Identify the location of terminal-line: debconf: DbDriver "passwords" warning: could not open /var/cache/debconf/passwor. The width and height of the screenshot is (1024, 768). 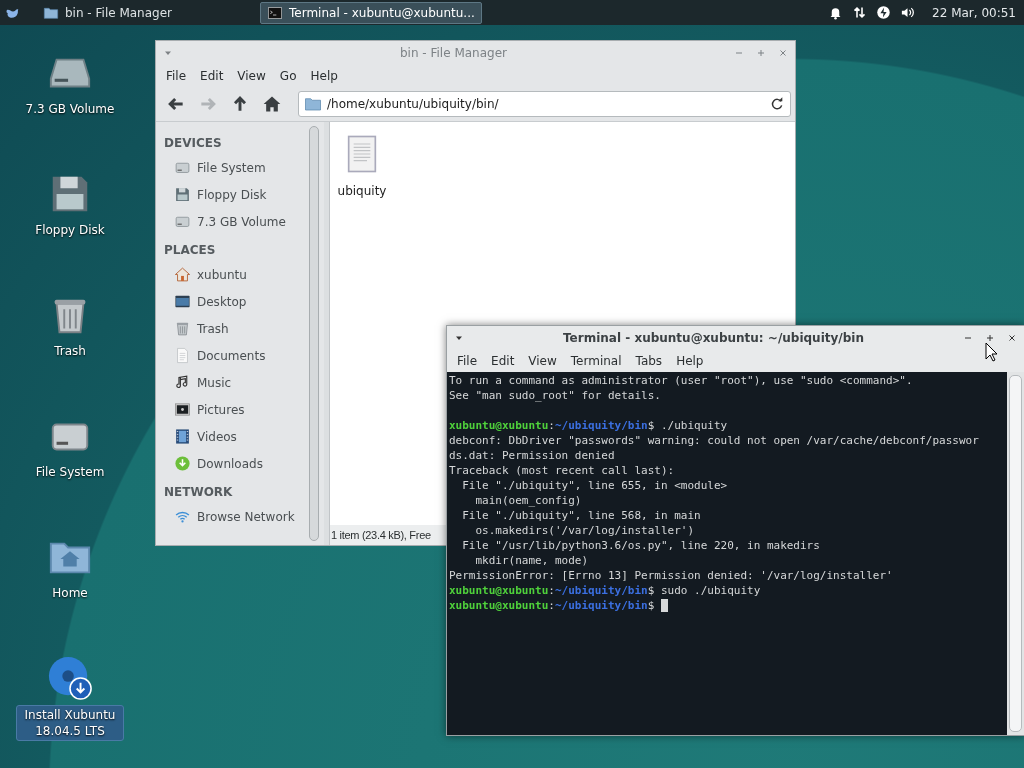
(714, 440).